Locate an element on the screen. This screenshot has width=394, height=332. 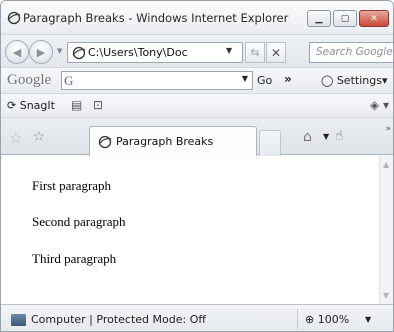
zoom-icon: ⊕ is located at coordinates (310, 319).